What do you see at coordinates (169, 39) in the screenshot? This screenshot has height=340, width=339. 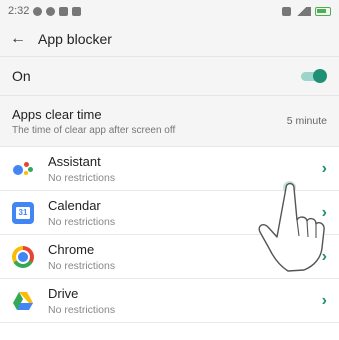 I see `app-bar: ← App blocker` at bounding box center [169, 39].